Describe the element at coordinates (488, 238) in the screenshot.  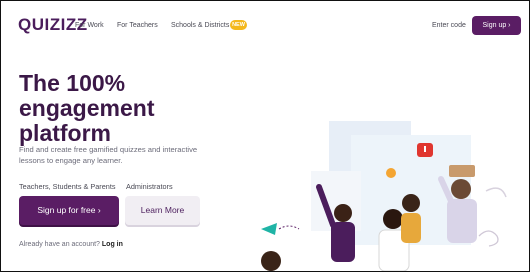
I see `cloud-doodle` at that location.